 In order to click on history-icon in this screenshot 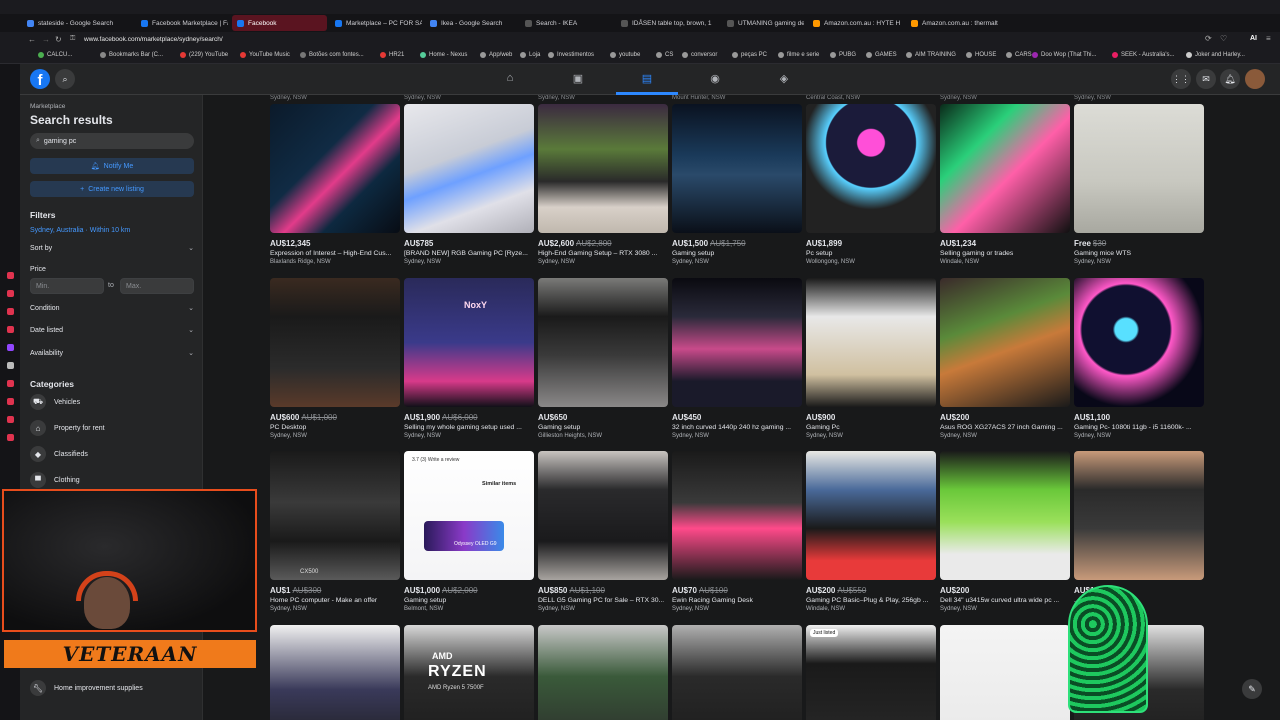, I will do `click(10, 437)`.